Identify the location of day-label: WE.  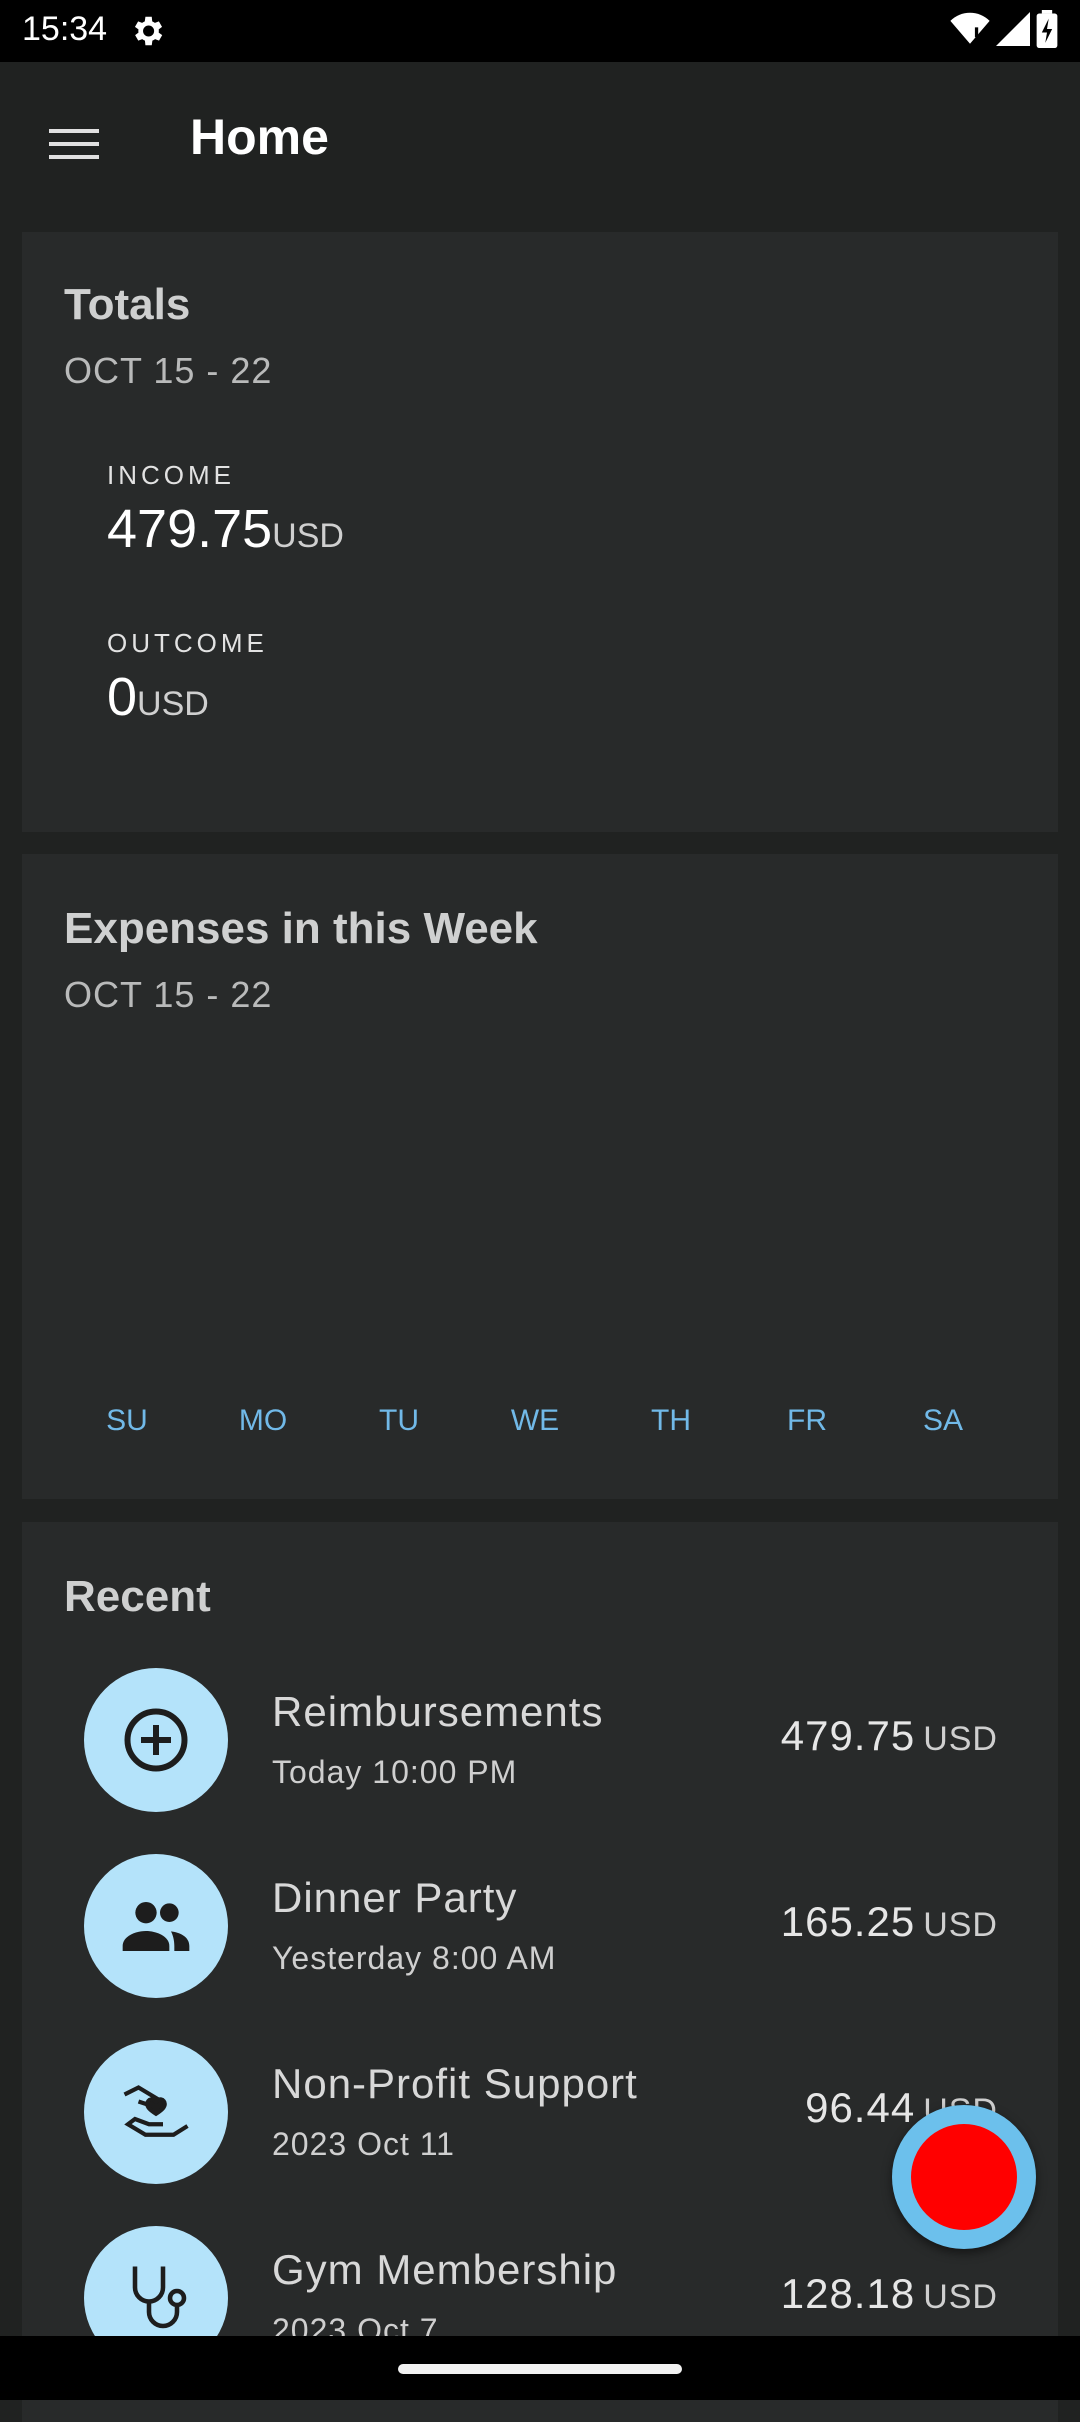
(535, 1420).